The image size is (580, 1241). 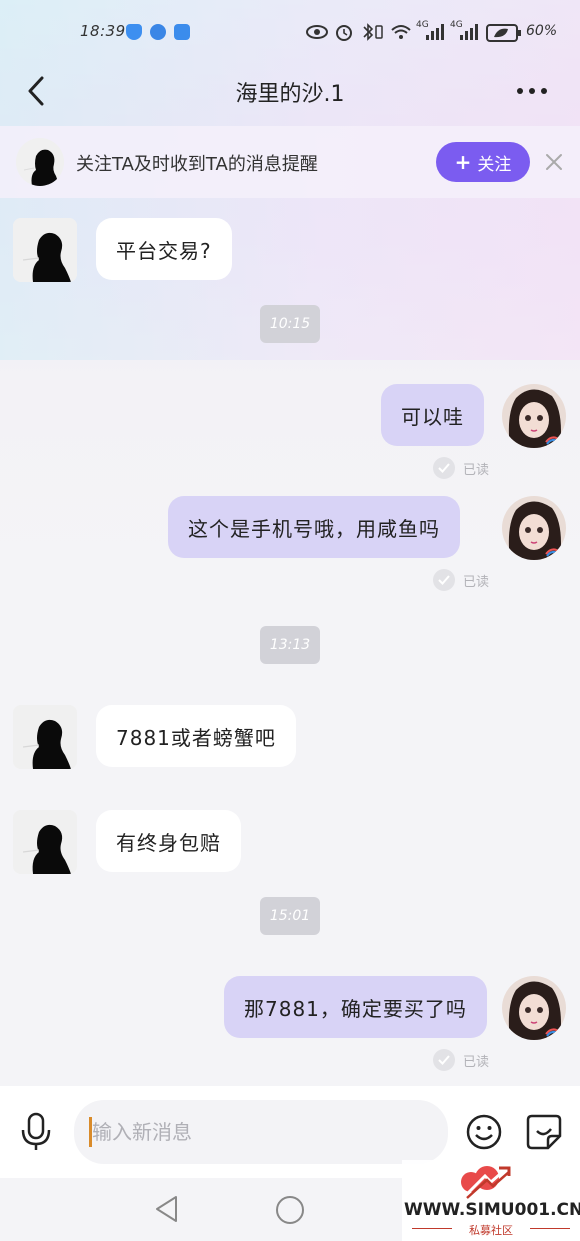 I want to click on plus-icon: +, so click(x=463, y=162).